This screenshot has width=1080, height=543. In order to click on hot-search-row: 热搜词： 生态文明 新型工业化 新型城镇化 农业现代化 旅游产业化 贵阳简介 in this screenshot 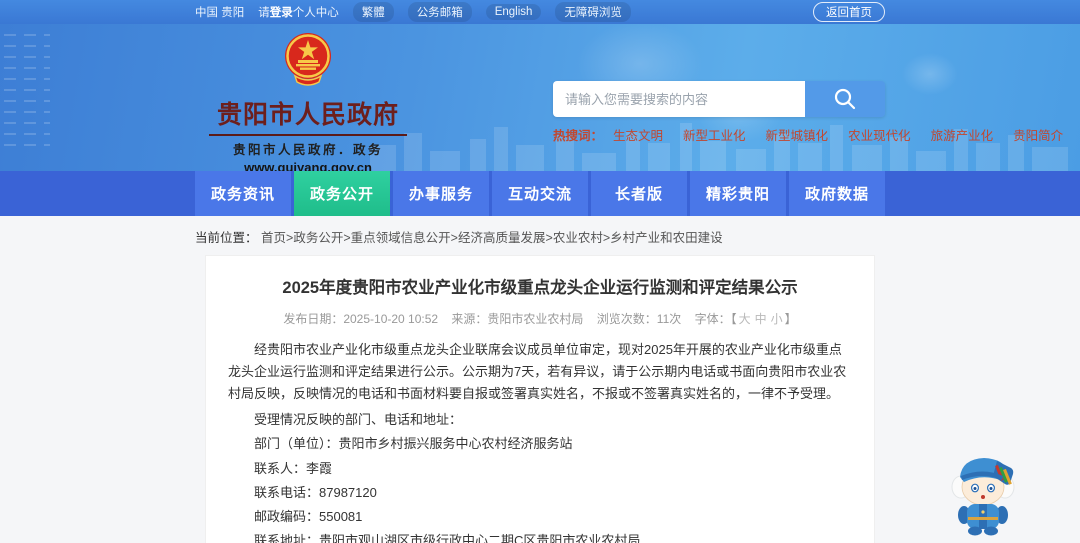, I will do `click(808, 134)`.